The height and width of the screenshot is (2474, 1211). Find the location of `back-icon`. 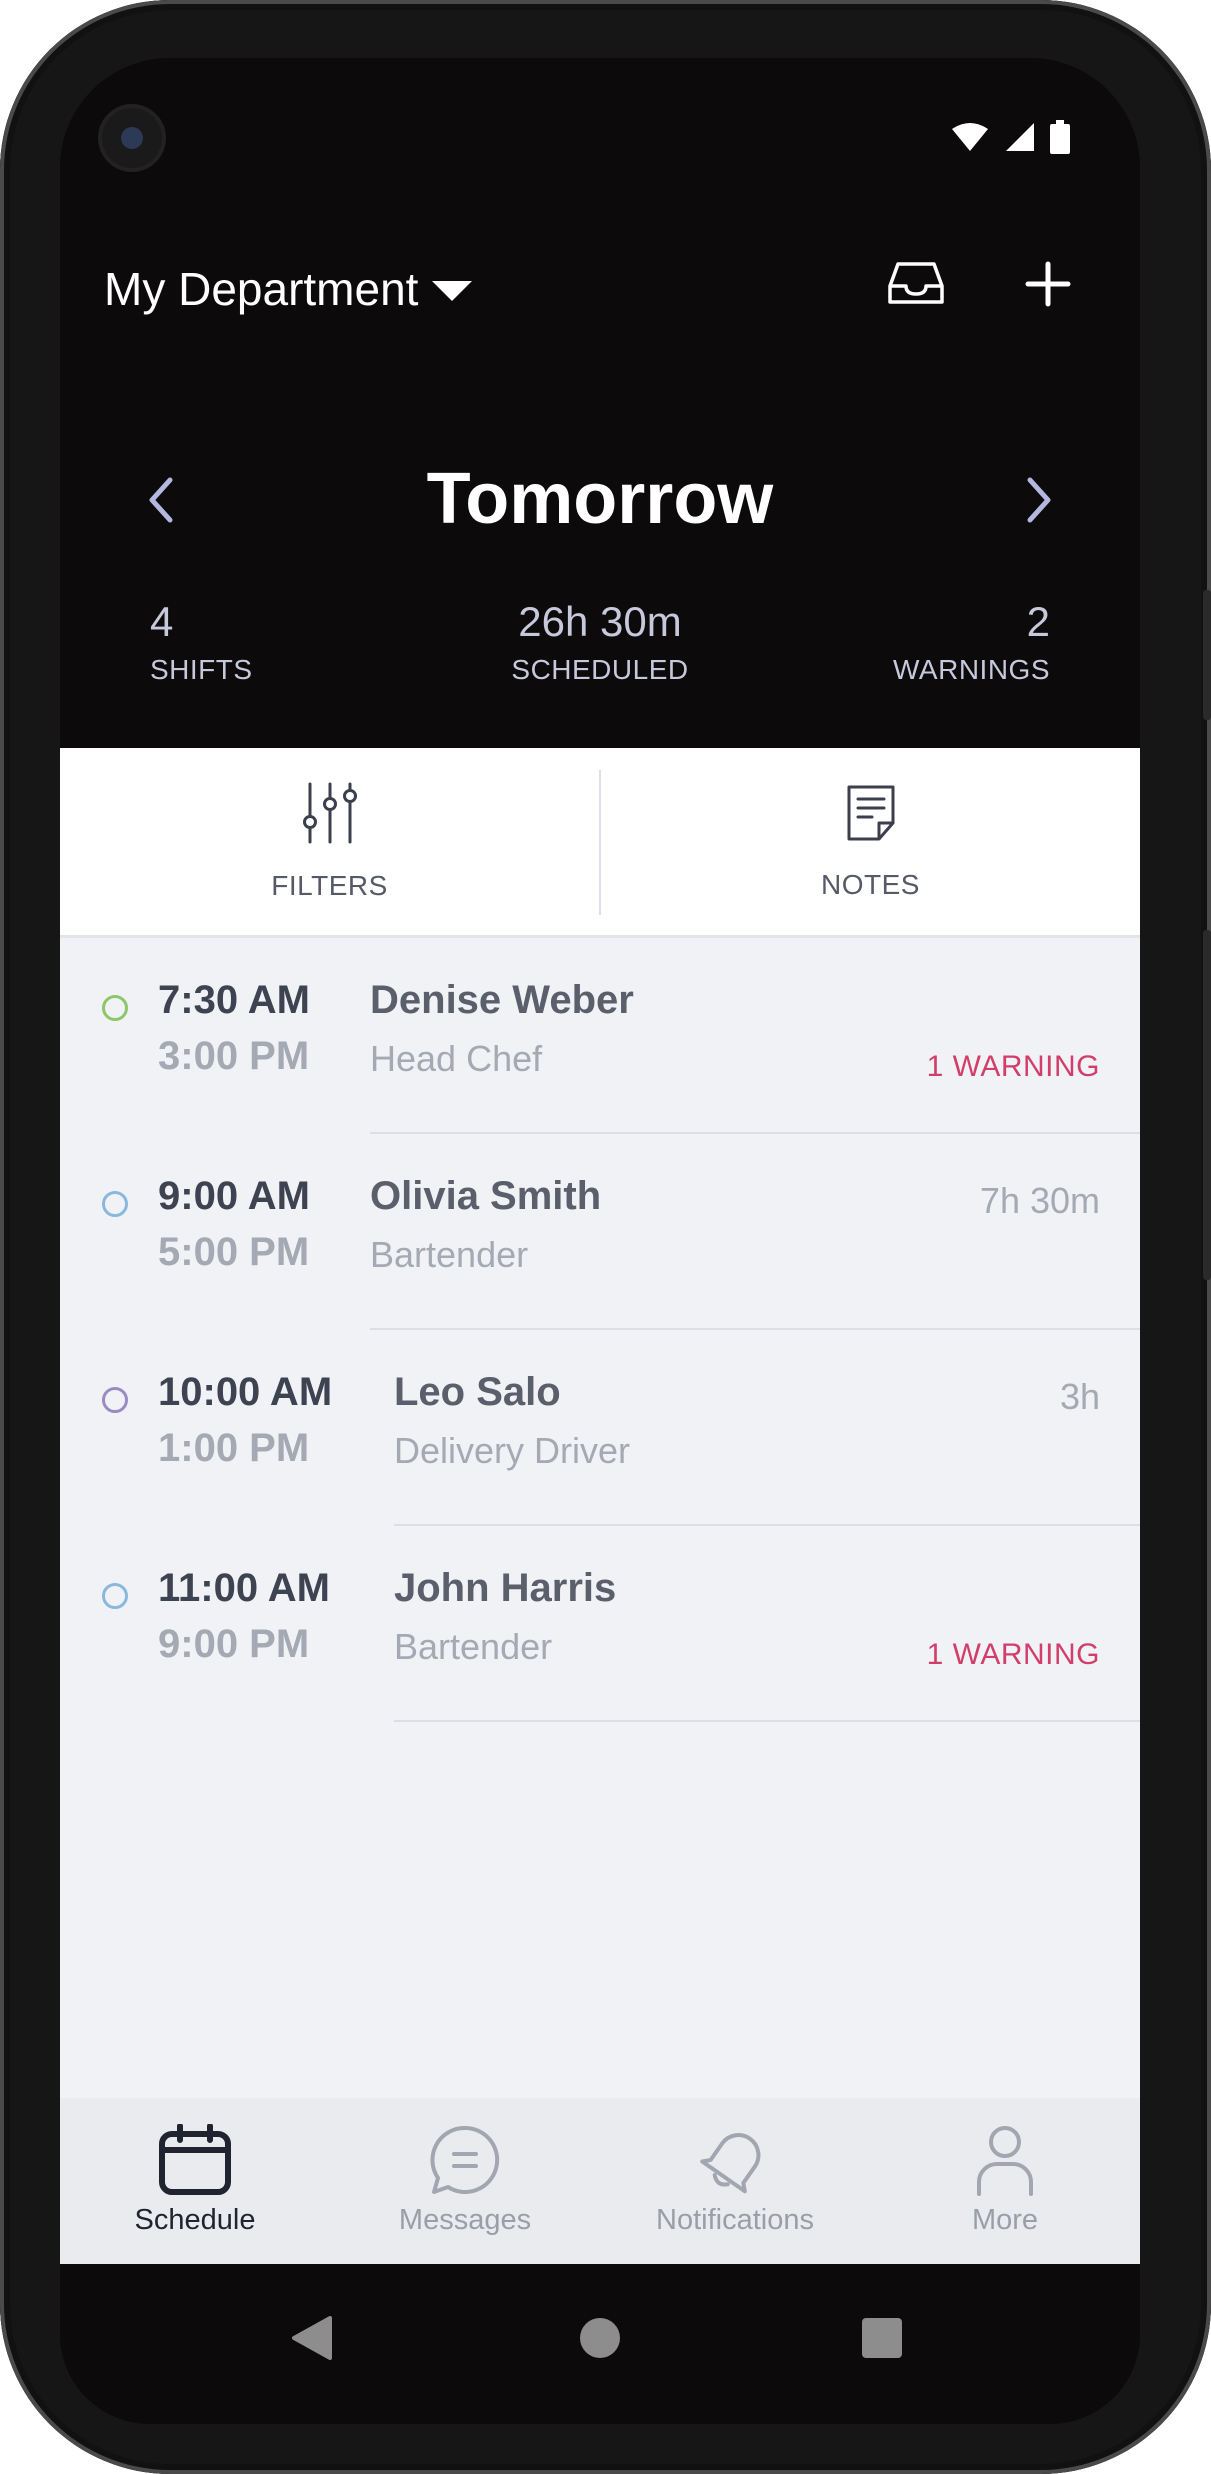

back-icon is located at coordinates (312, 2338).